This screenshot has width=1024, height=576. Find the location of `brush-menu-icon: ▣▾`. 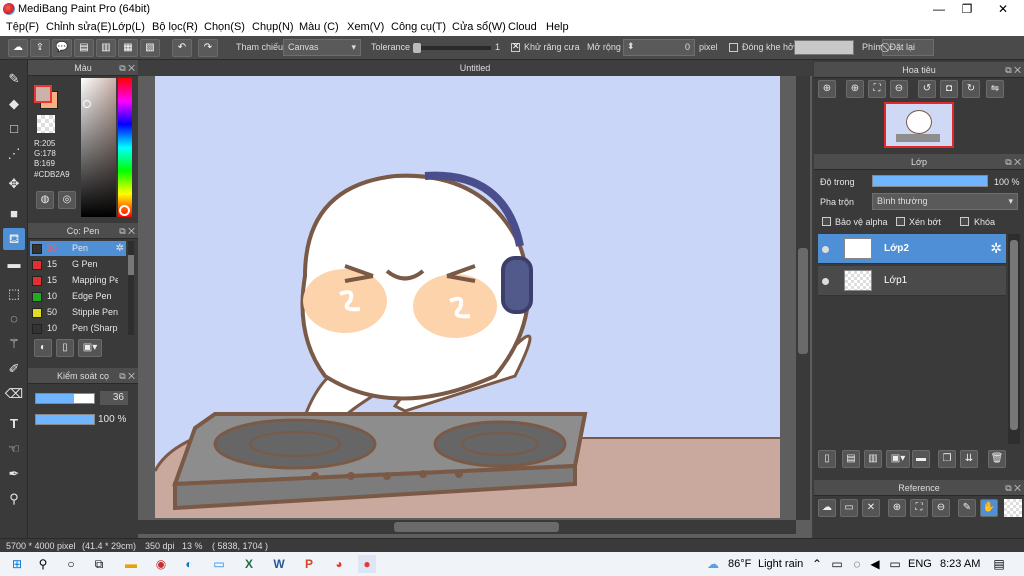

brush-menu-icon: ▣▾ is located at coordinates (90, 348).